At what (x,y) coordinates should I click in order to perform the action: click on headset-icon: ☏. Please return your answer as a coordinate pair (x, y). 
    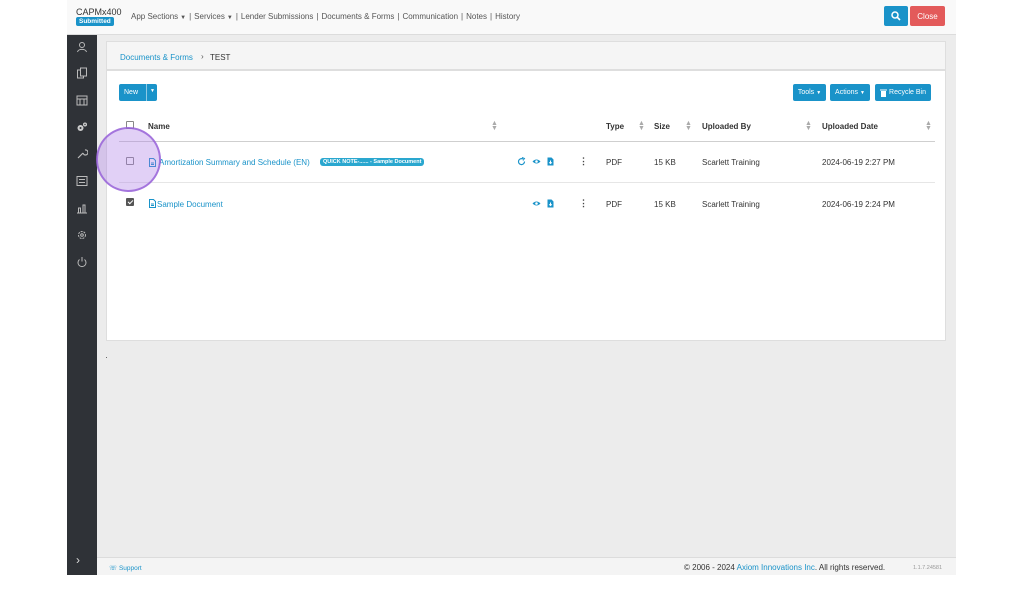
    Looking at the image, I should click on (113, 568).